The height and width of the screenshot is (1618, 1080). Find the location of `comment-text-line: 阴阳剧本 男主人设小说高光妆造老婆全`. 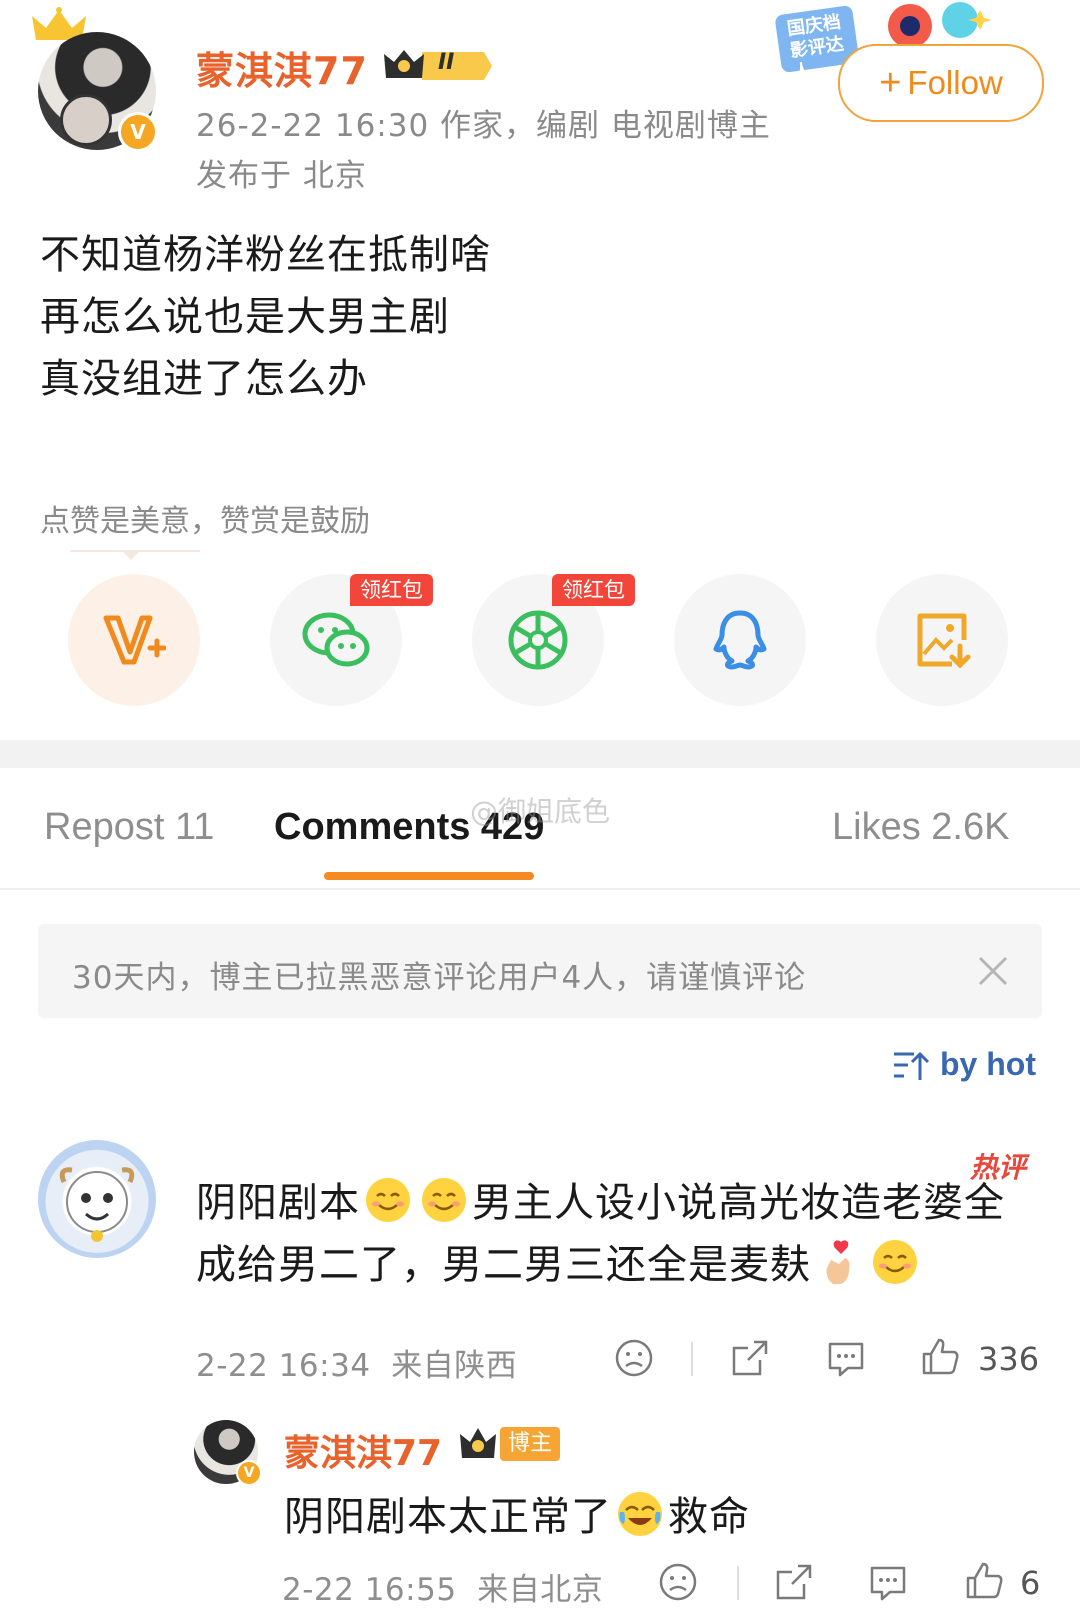

comment-text-line: 阴阳剧本 男主人设小说高光妆造老婆全 is located at coordinates (600, 1199).